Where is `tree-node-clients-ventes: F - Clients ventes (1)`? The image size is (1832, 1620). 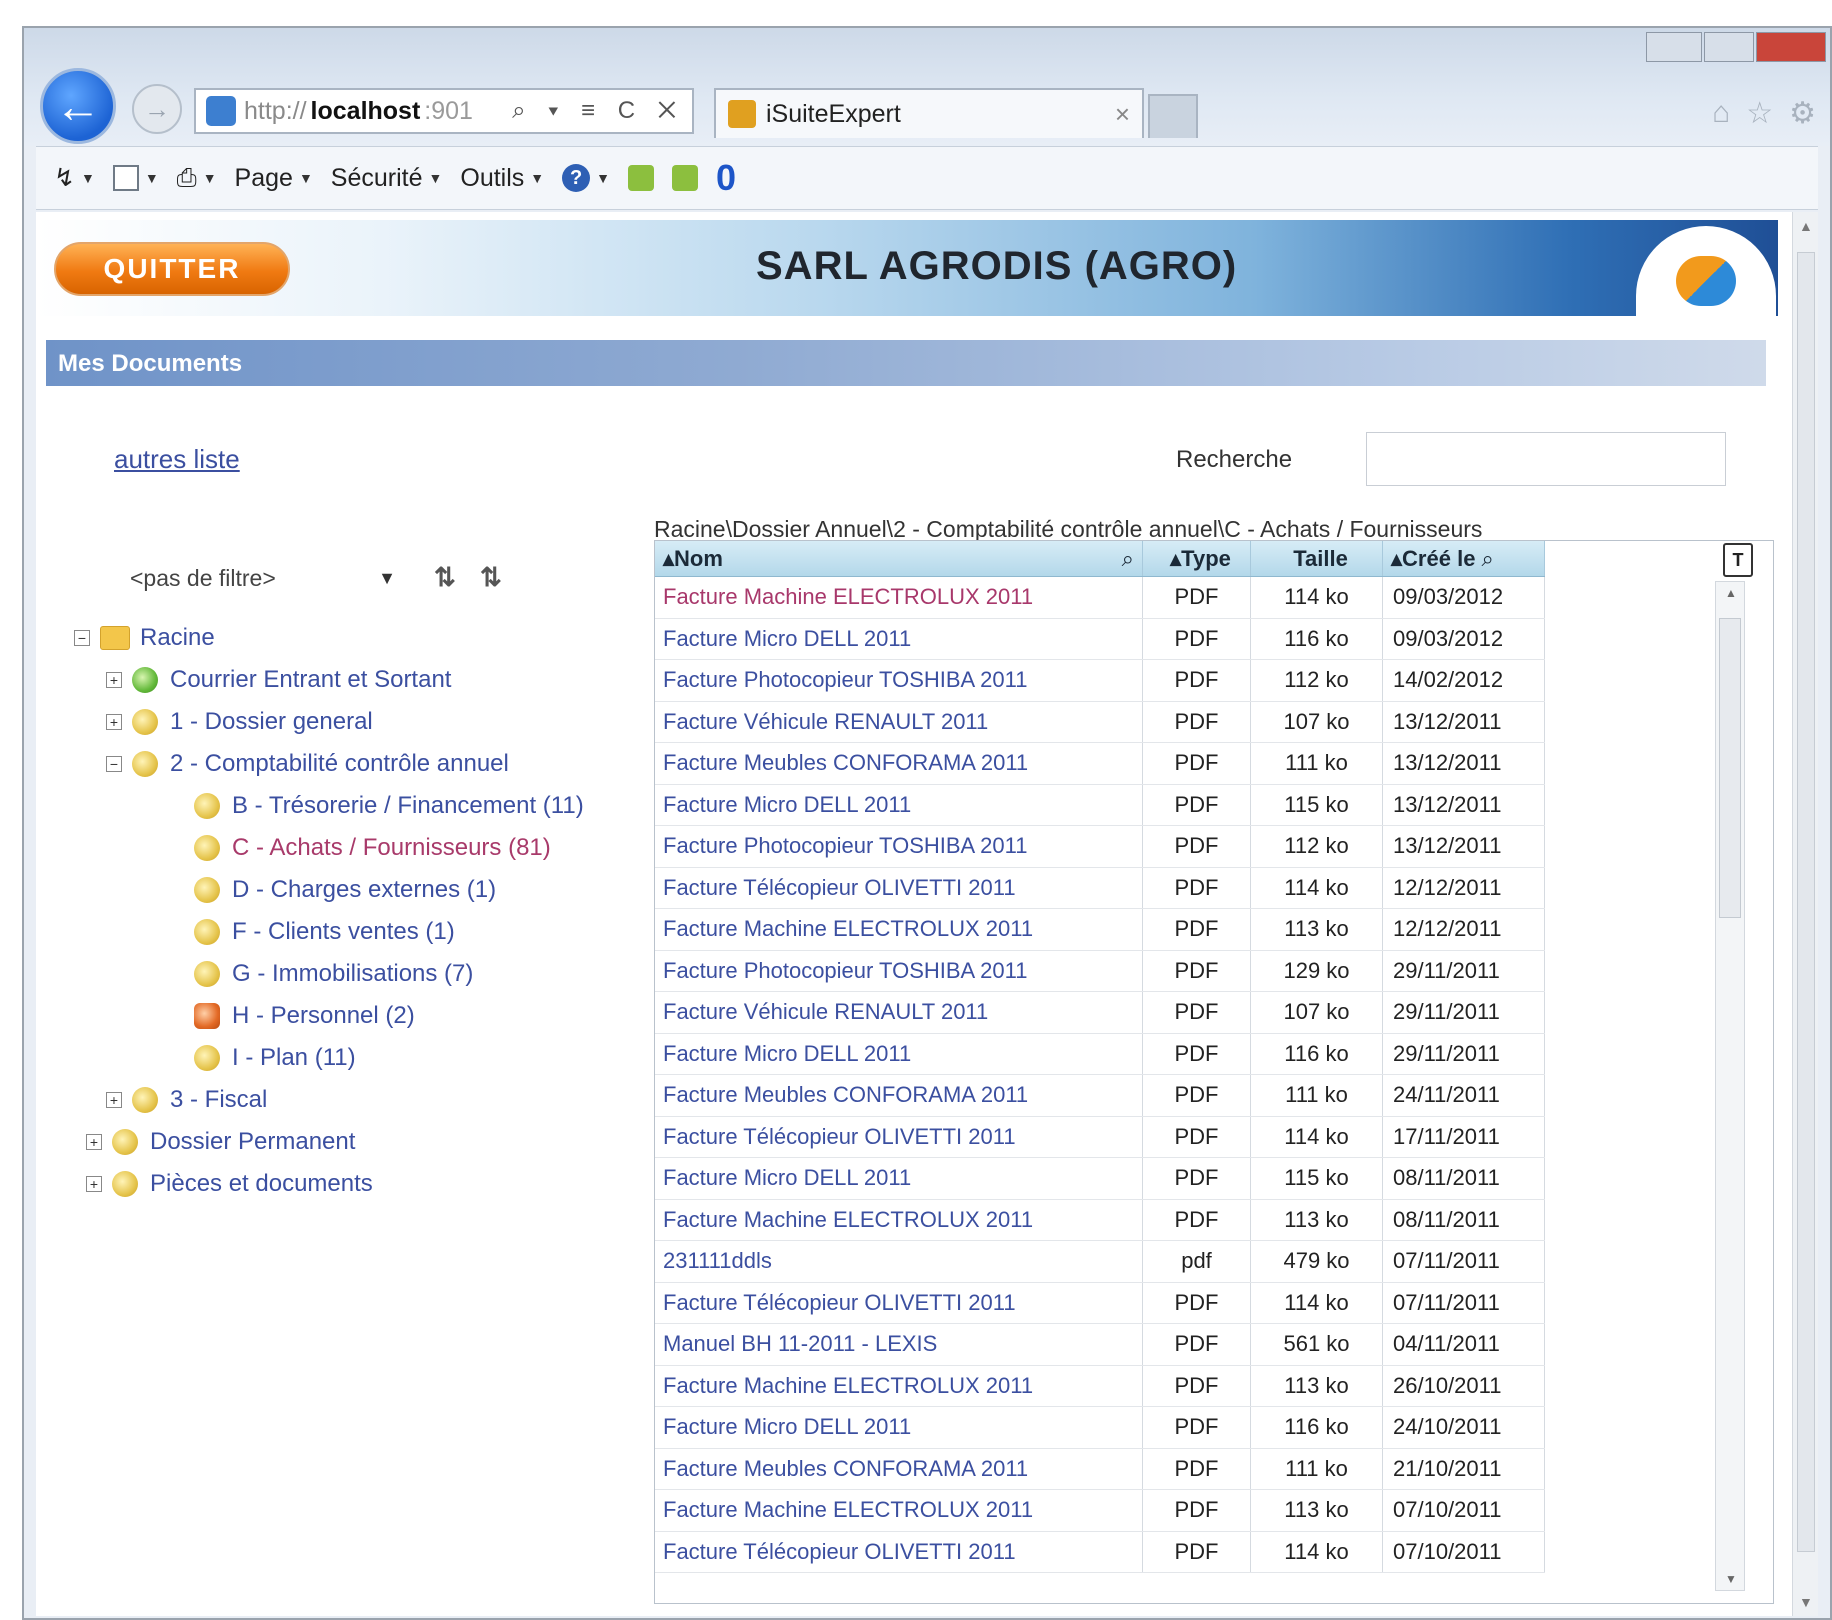 tree-node-clients-ventes: F - Clients ventes (1) is located at coordinates (324, 932).